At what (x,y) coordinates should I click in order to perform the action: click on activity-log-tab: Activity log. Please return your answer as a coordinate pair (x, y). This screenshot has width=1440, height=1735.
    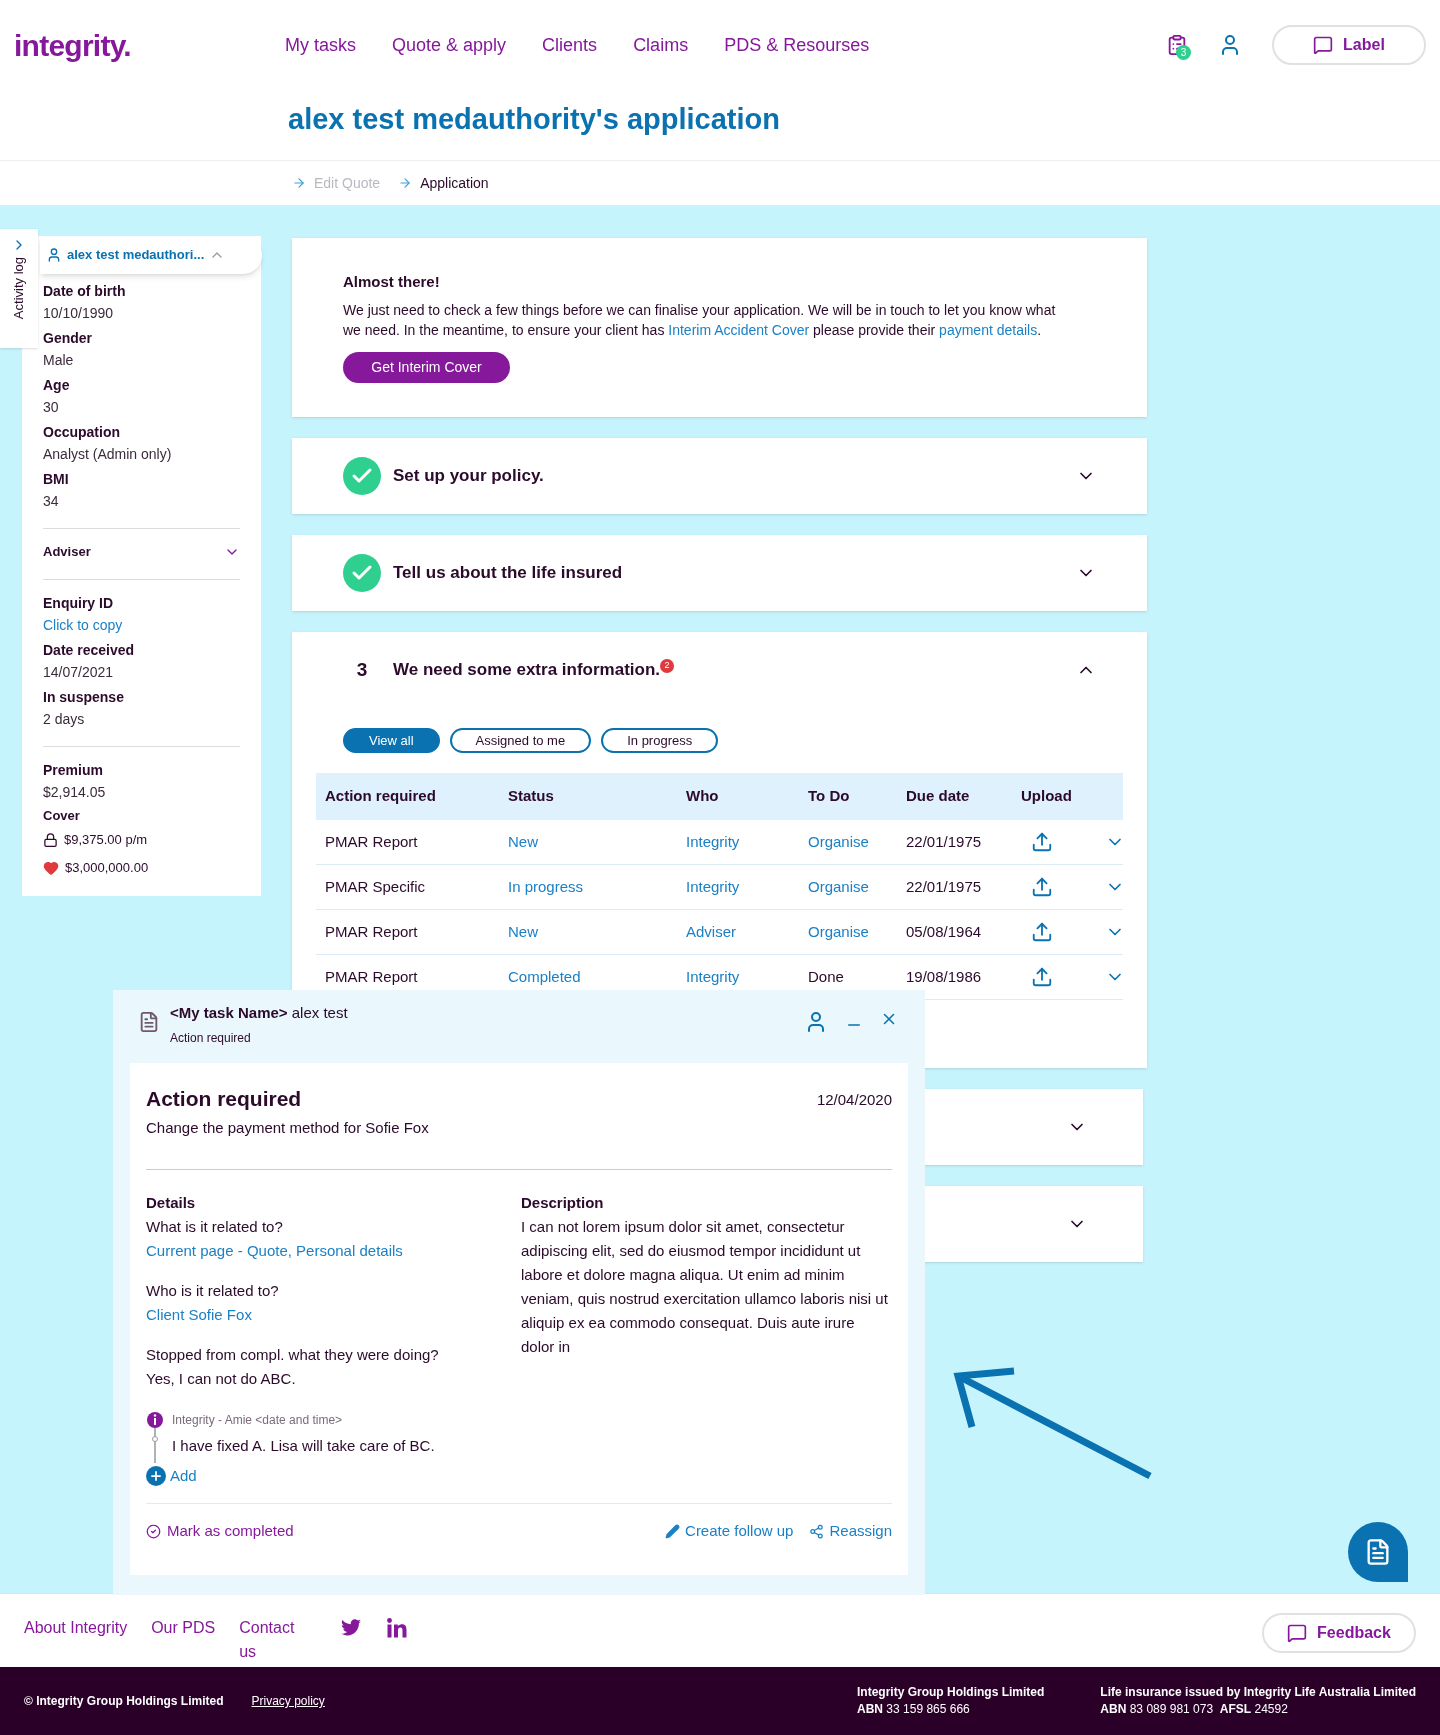
    Looking at the image, I should click on (19, 288).